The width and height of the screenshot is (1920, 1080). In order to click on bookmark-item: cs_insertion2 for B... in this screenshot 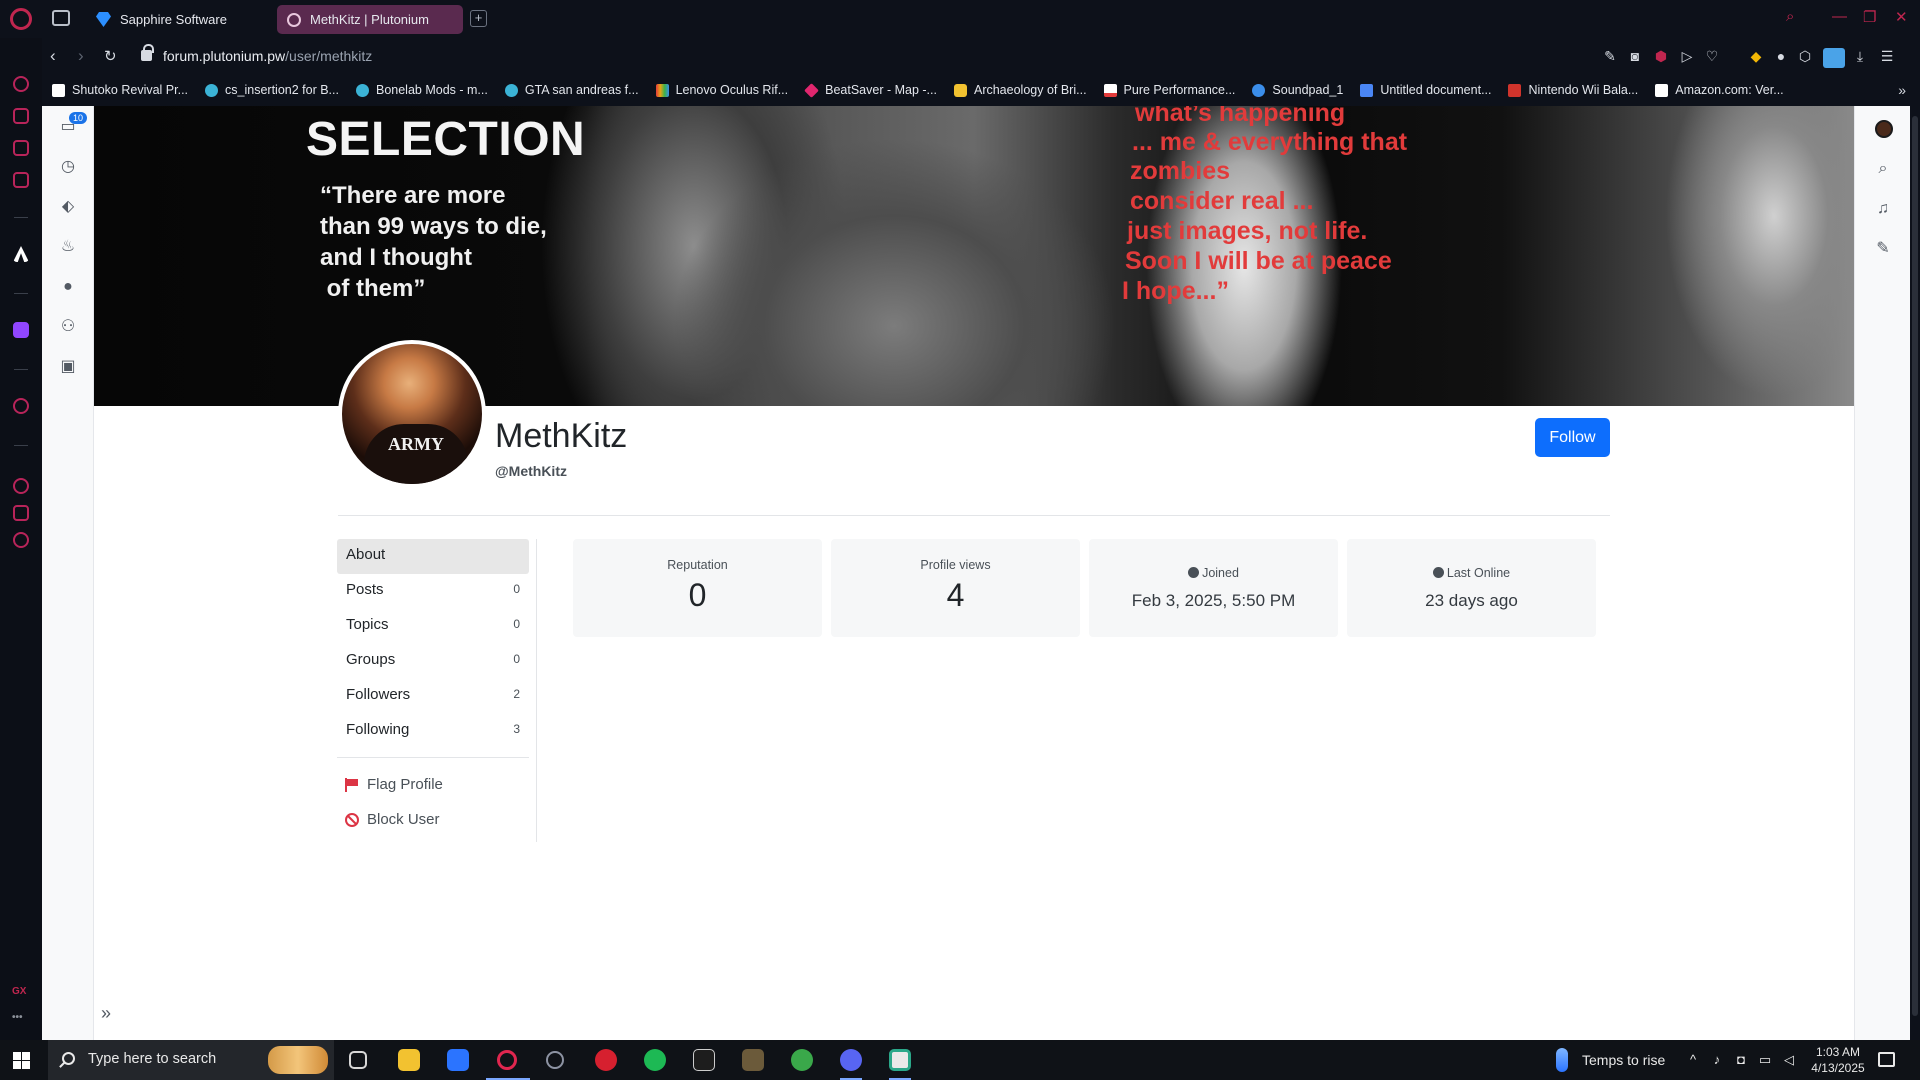, I will do `click(272, 90)`.